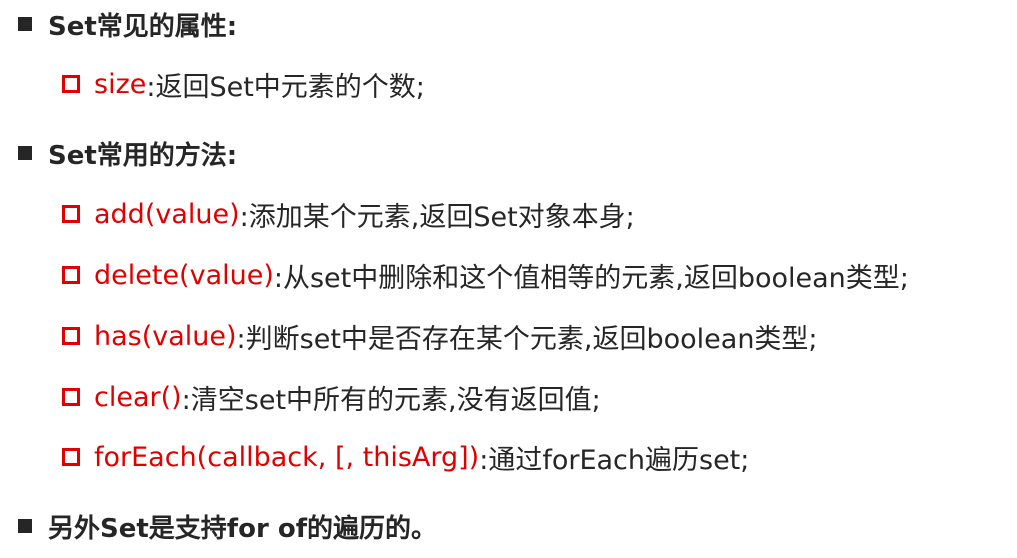  Describe the element at coordinates (285, 87) in the screenshot. I see `property-description: :返回Set中元素的个数;` at that location.